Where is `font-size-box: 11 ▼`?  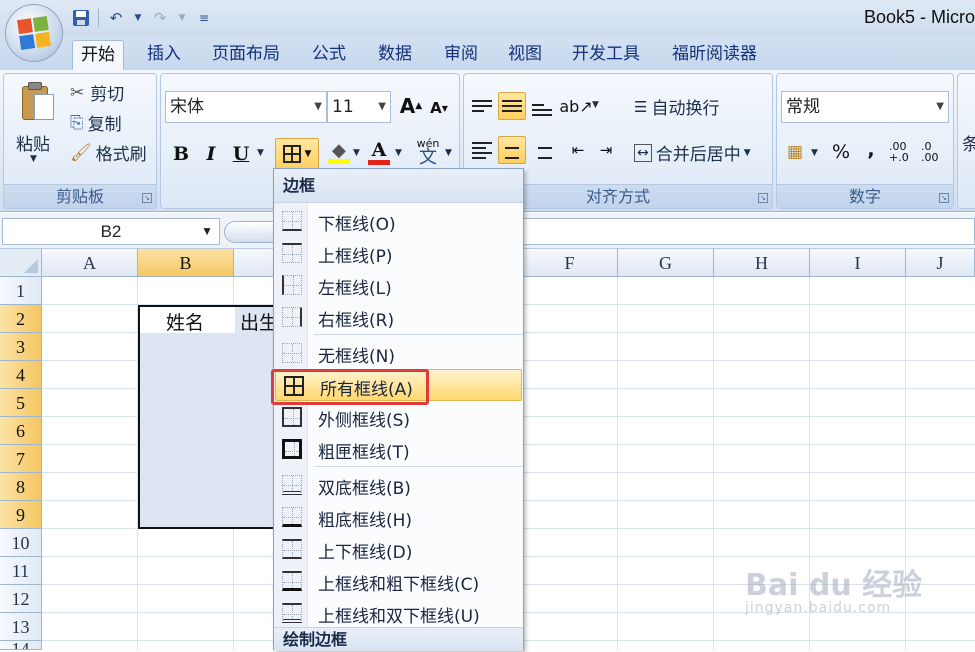
font-size-box: 11 ▼ is located at coordinates (359, 107).